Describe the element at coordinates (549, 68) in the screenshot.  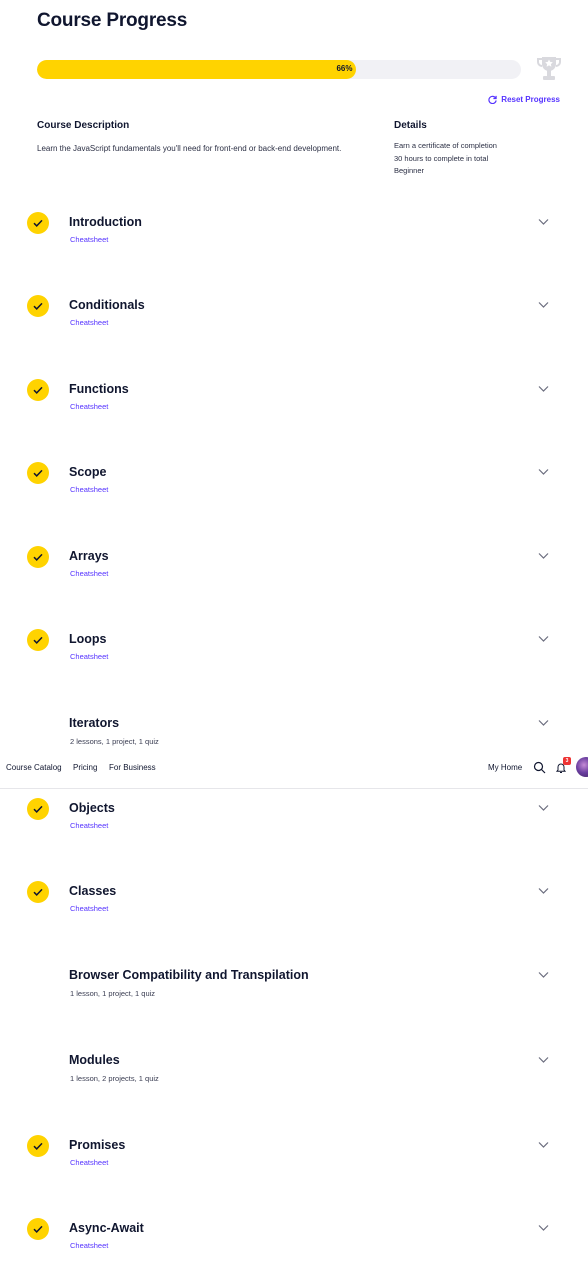
I see `trophy-icon` at that location.